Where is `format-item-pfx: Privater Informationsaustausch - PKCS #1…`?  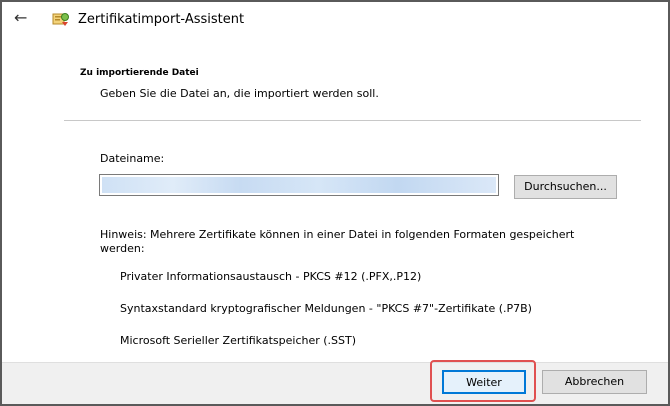 format-item-pfx: Privater Informationsaustausch - PKCS #1… is located at coordinates (271, 276).